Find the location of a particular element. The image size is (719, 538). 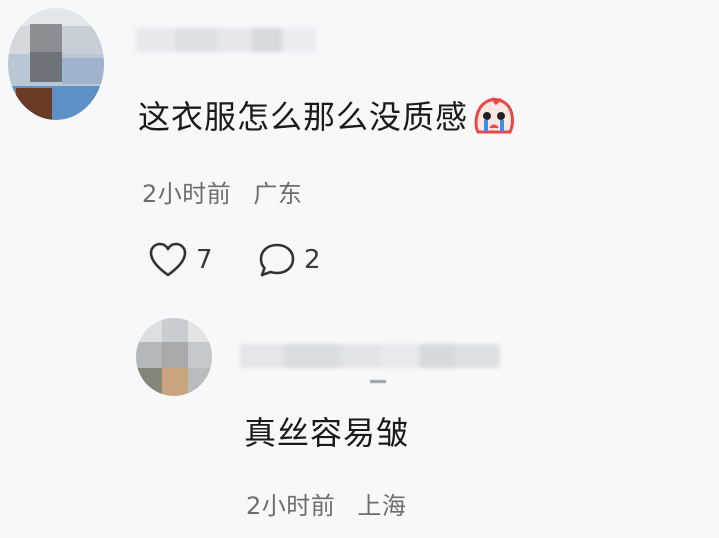

reply-location: 上海 is located at coordinates (382, 506).